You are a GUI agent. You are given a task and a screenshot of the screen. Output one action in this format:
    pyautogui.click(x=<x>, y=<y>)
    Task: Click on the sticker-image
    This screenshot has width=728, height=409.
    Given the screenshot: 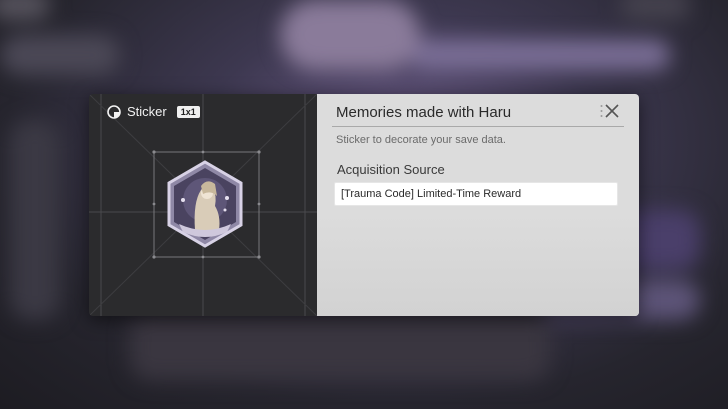 What is the action you would take?
    pyautogui.click(x=205, y=204)
    